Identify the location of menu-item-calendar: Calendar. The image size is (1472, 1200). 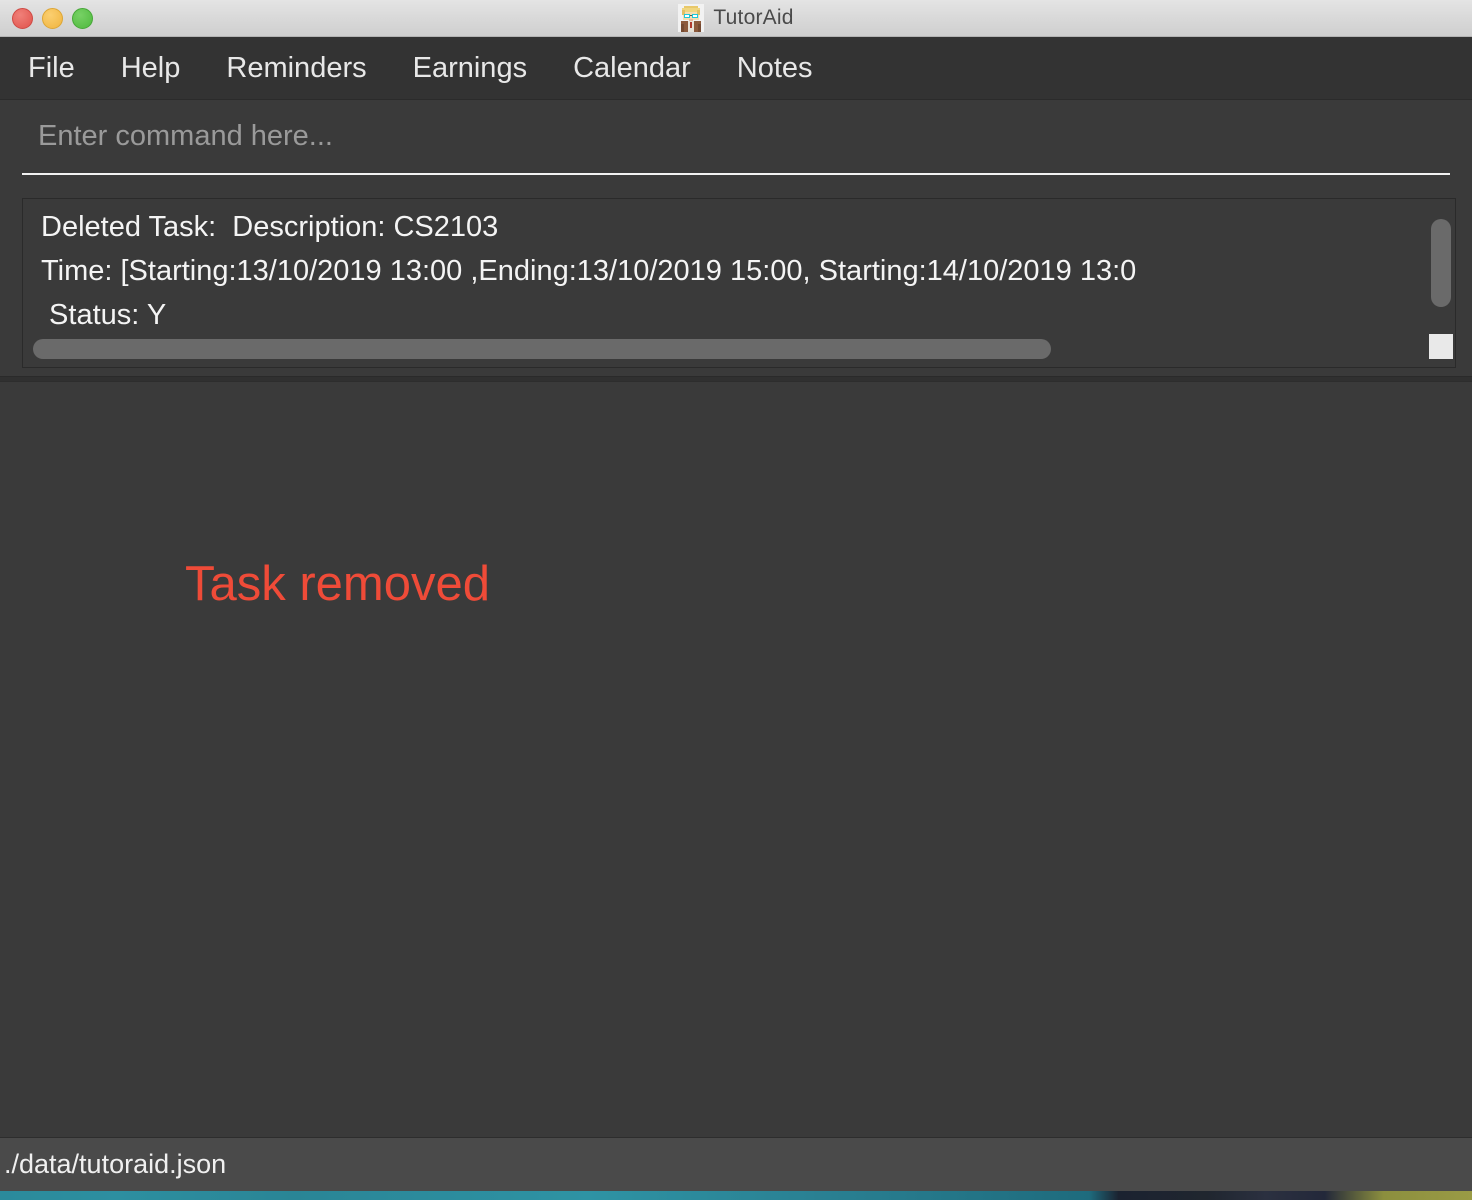
(632, 68).